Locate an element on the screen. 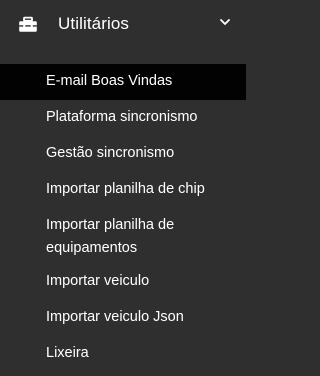 The height and width of the screenshot is (376, 320). submenu-item-email-boas-vindas: E-mail Boas Vindas is located at coordinates (123, 82).